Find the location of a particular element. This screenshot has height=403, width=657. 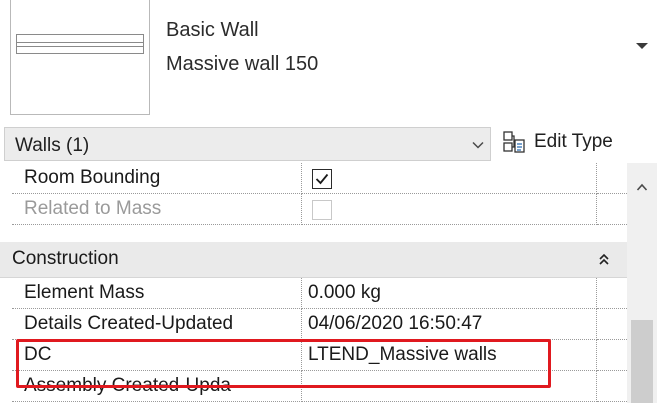

type-family-label: Basic Wall is located at coordinates (212, 30).